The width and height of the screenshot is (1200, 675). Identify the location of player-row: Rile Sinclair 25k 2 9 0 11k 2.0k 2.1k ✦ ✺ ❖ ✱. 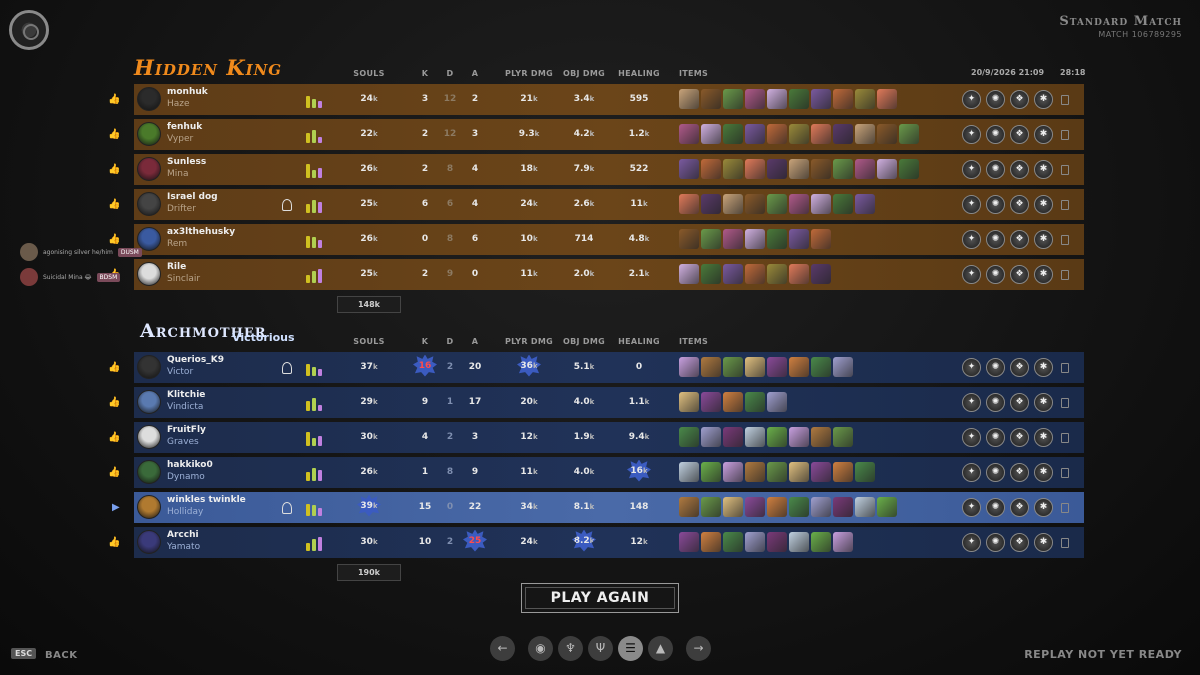
(609, 274).